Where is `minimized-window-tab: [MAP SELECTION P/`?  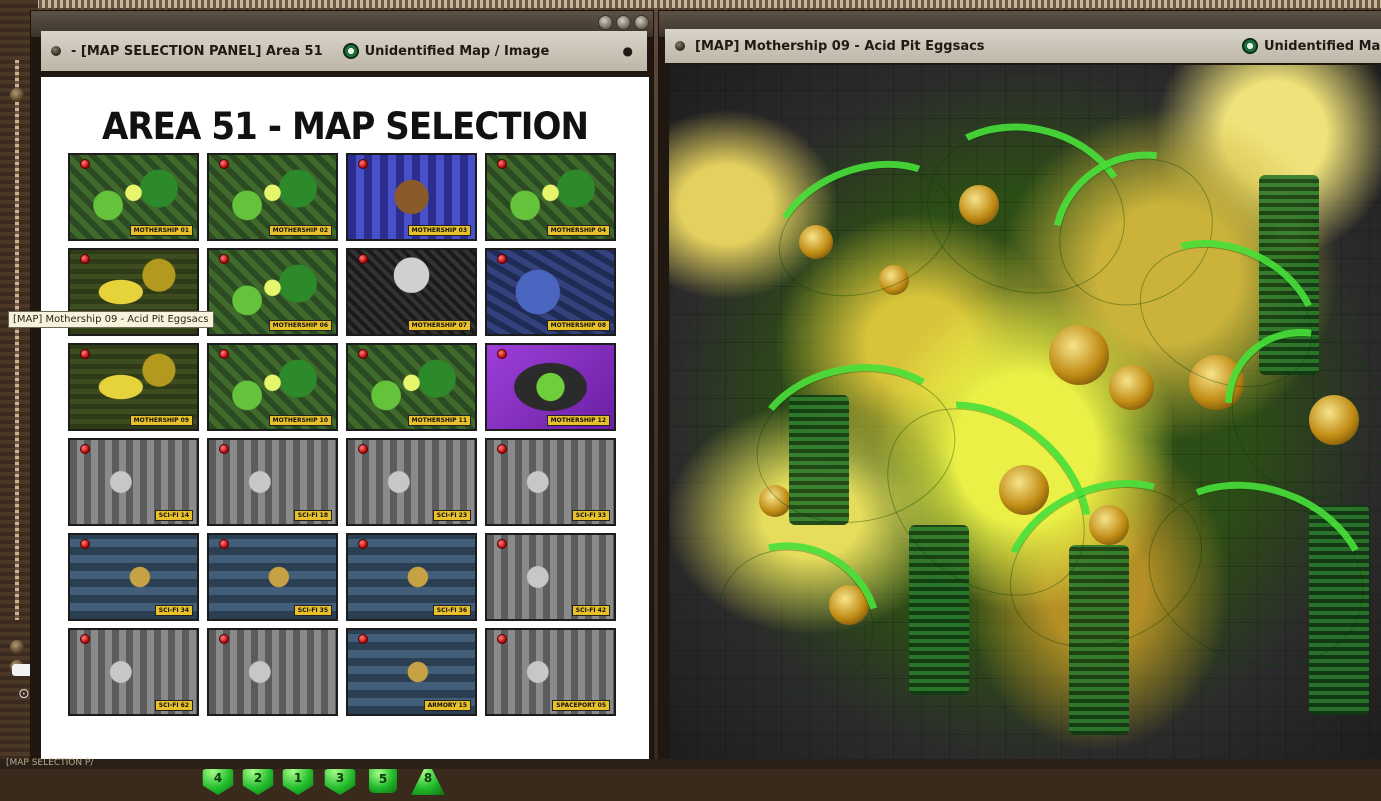 minimized-window-tab: [MAP SELECTION P/ is located at coordinates (49, 763).